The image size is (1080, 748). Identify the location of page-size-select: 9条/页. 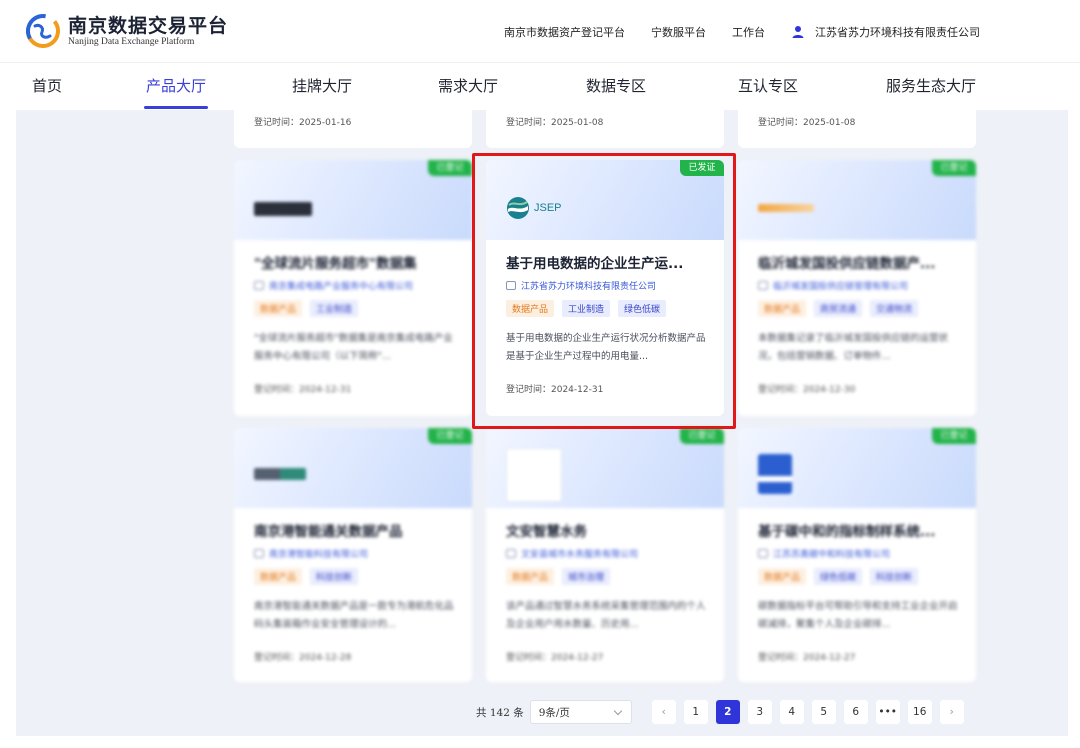
(581, 712).